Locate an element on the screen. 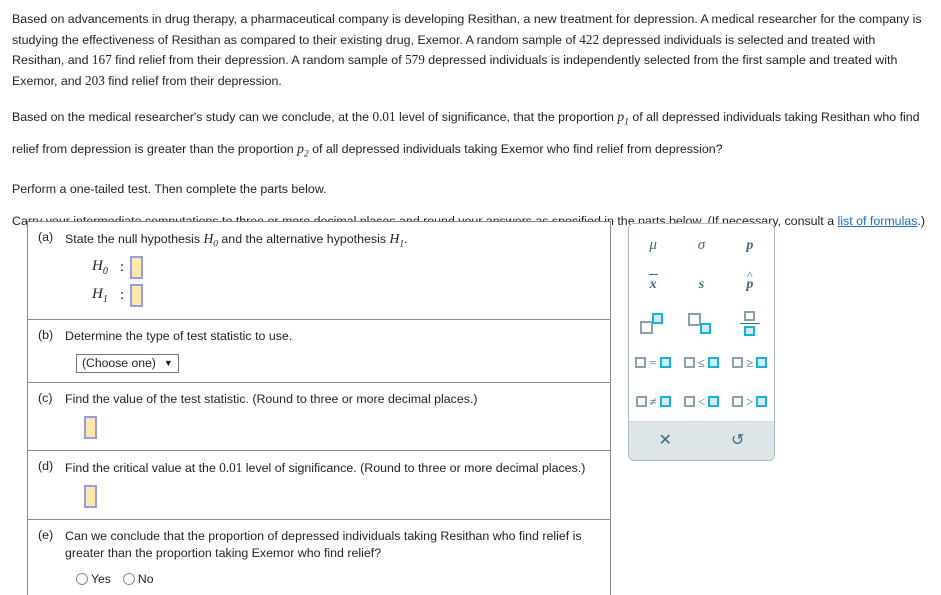  fraction-icon is located at coordinates (749, 324).